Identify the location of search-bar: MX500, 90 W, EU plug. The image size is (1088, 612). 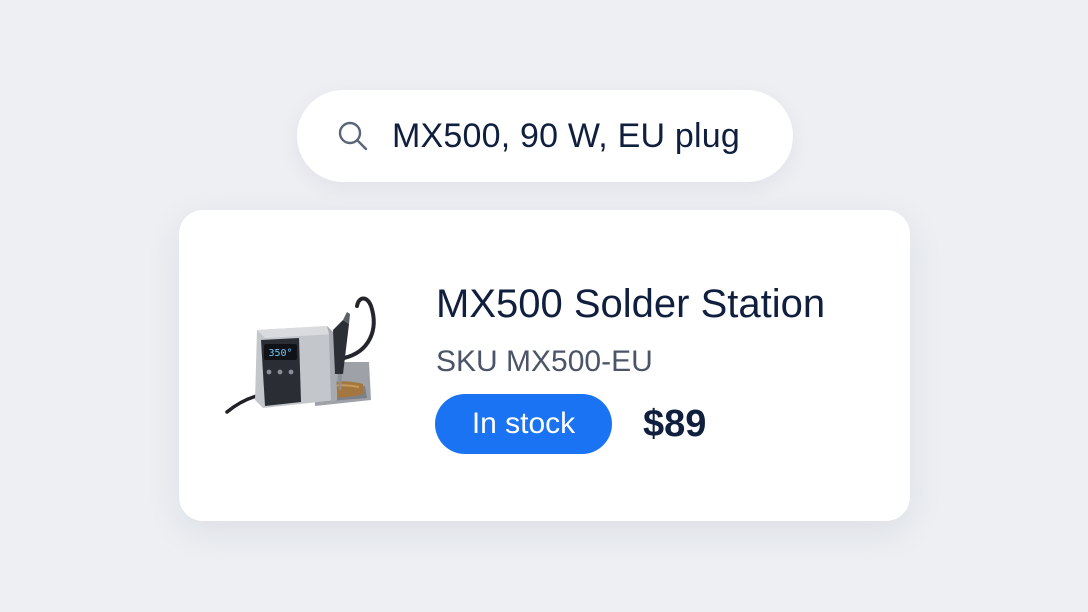
(545, 136).